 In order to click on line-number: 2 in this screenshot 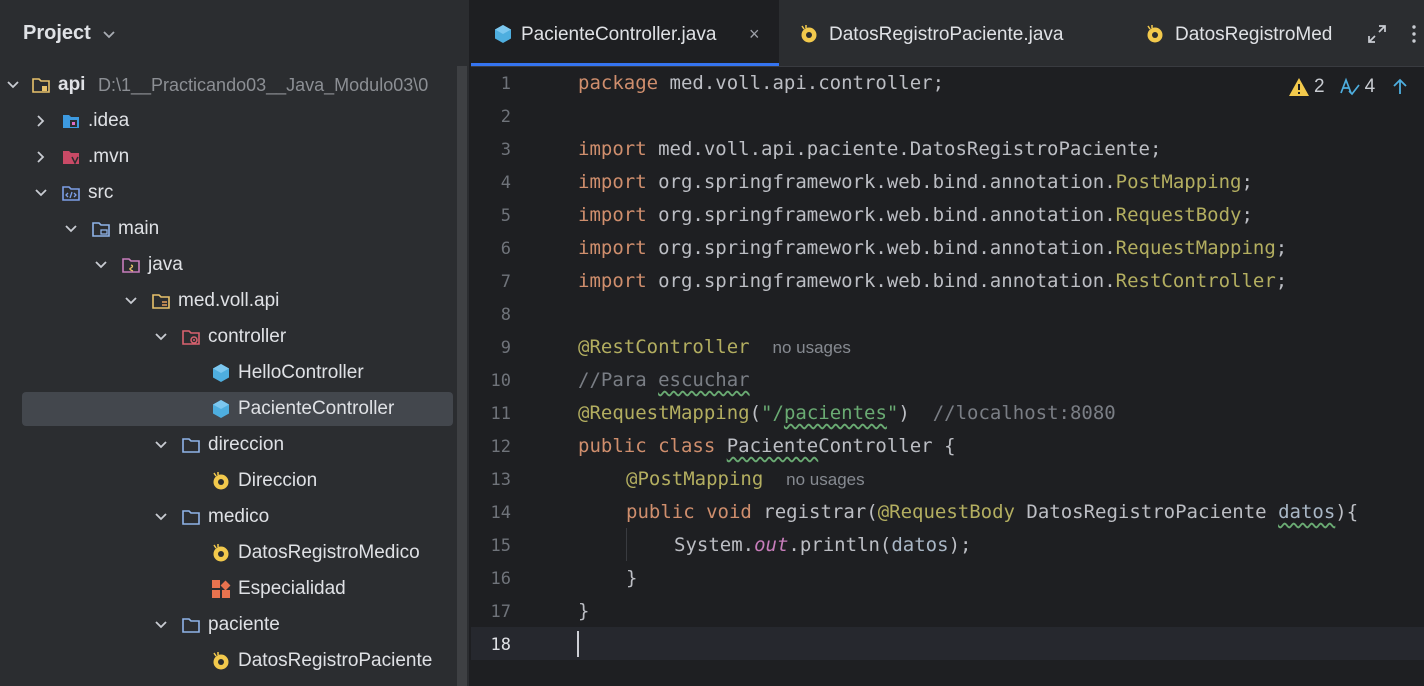, I will do `click(505, 117)`.